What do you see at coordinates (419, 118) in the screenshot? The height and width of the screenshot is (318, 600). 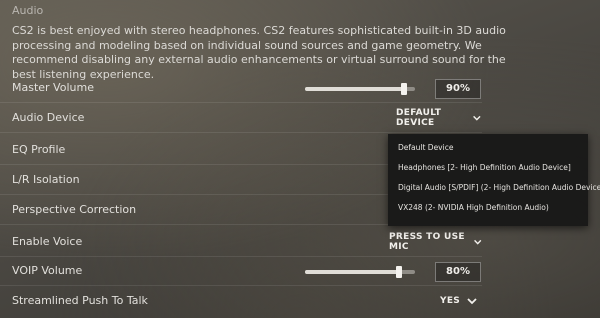 I see `audio-device-selected: DEFAULT DEVICE` at bounding box center [419, 118].